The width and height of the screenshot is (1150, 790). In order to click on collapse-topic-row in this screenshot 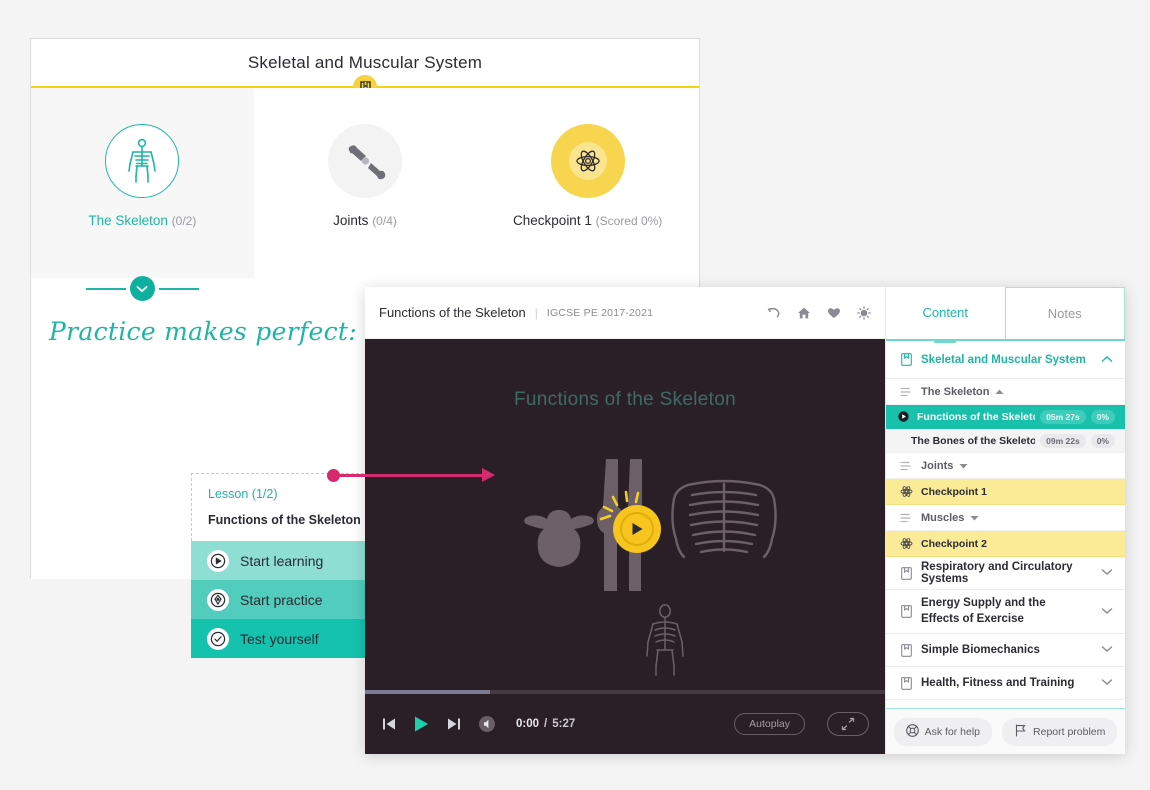, I will do `click(142, 288)`.